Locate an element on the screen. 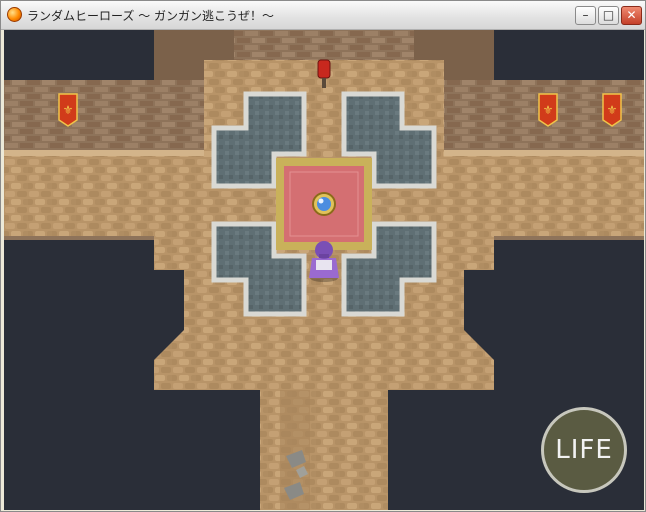  banner-east1-icon: ⚜ is located at coordinates (548, 110).